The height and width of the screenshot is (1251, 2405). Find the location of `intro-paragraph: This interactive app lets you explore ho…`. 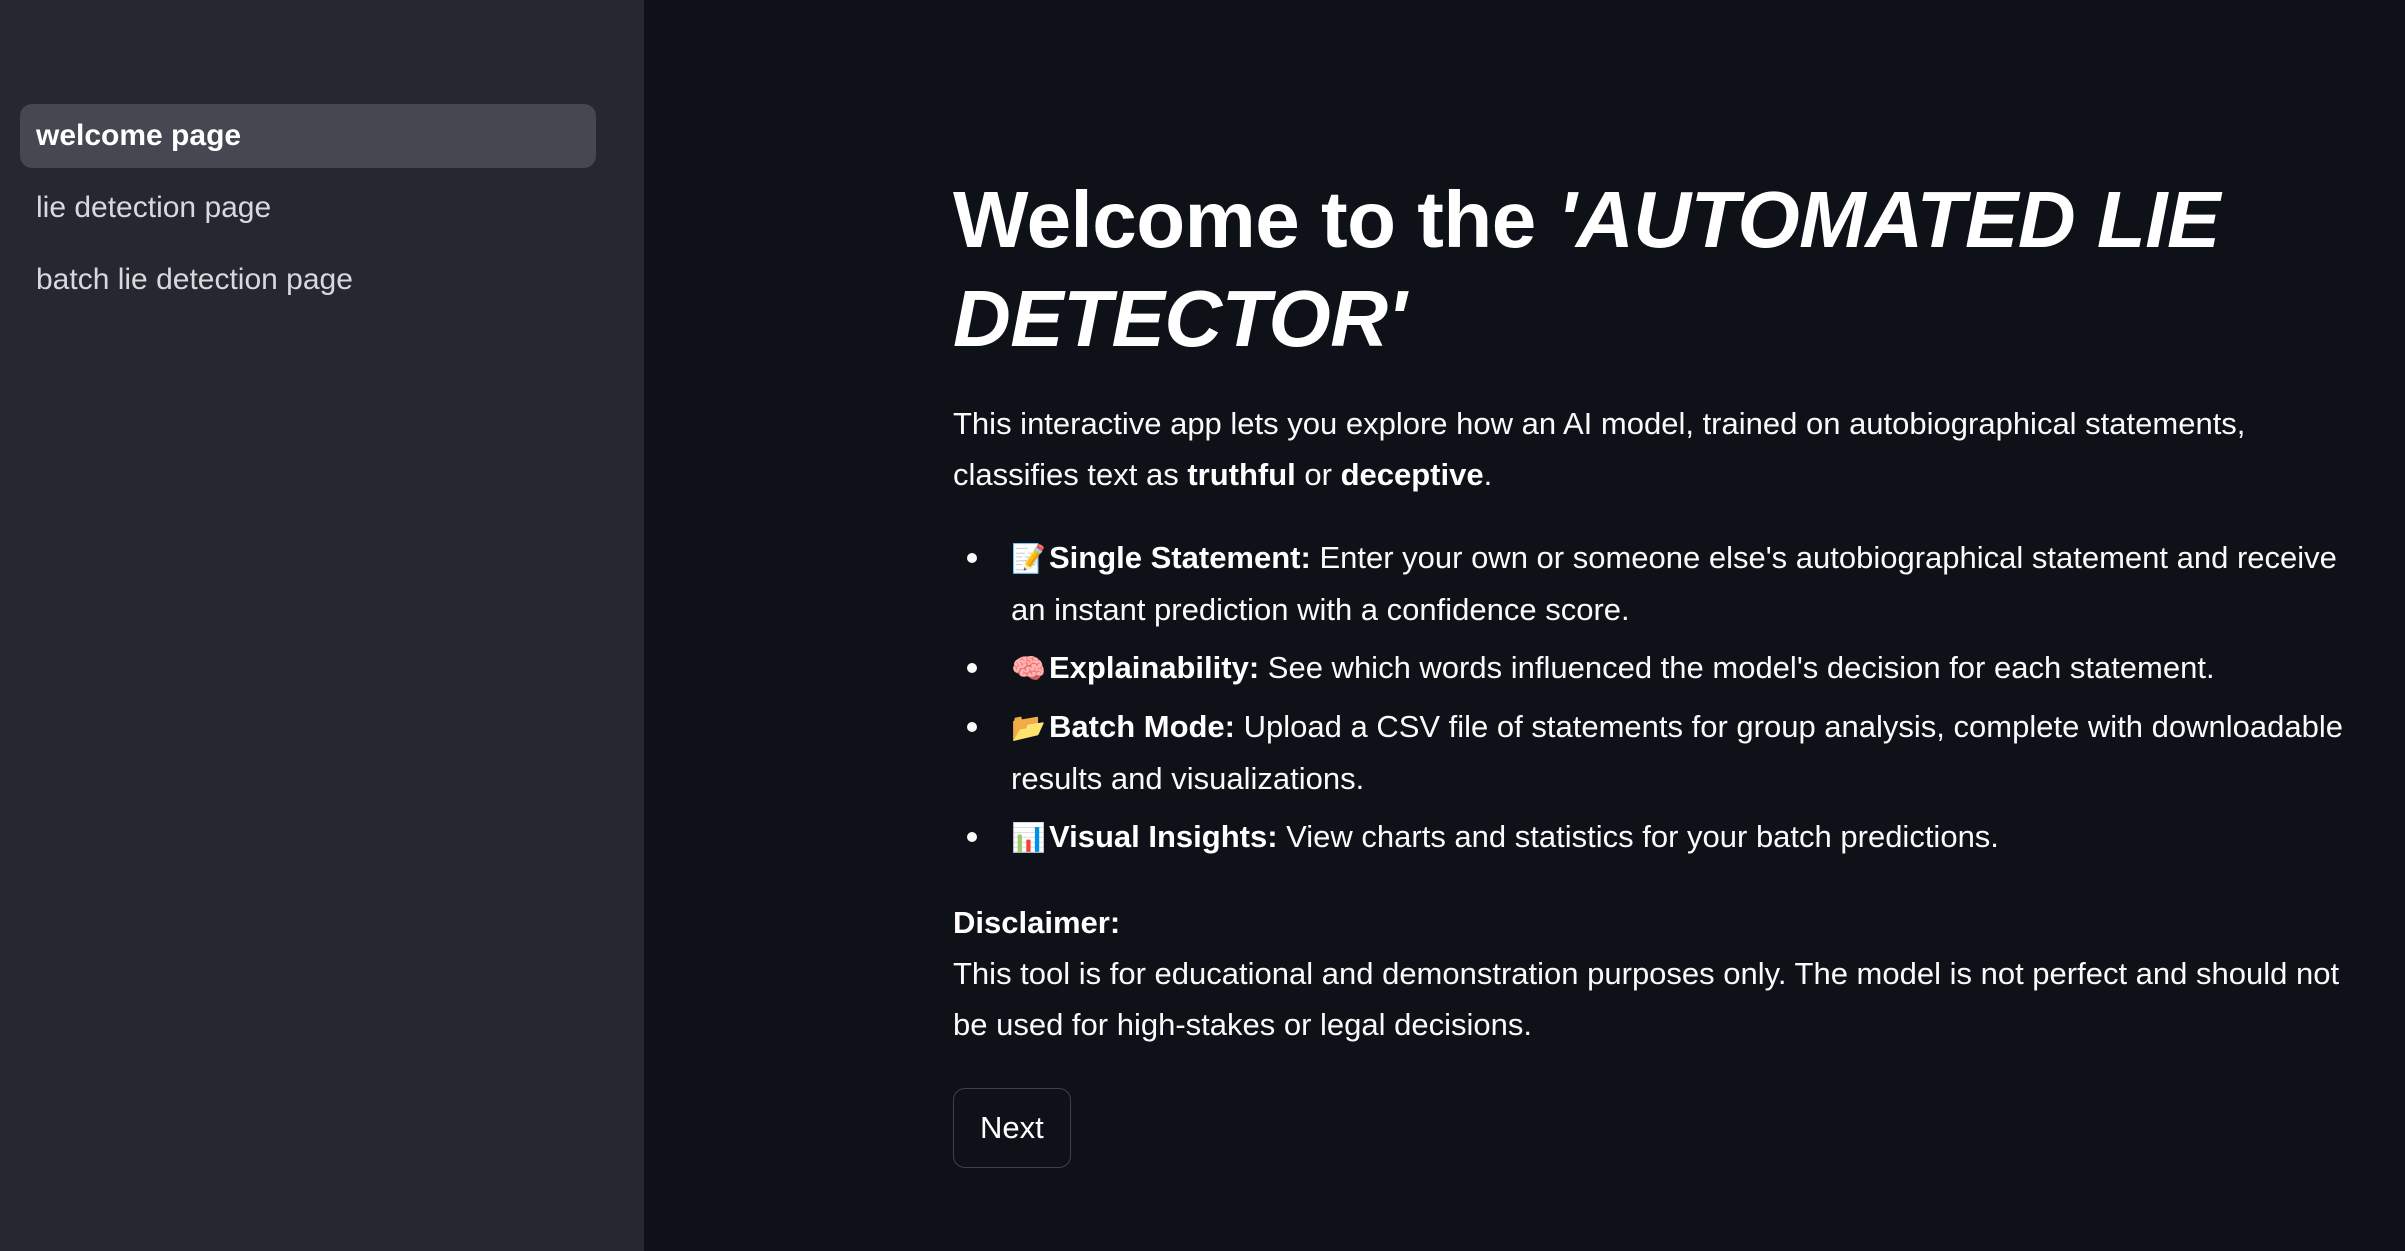

intro-paragraph: This interactive app lets you explore ho… is located at coordinates (1653, 449).